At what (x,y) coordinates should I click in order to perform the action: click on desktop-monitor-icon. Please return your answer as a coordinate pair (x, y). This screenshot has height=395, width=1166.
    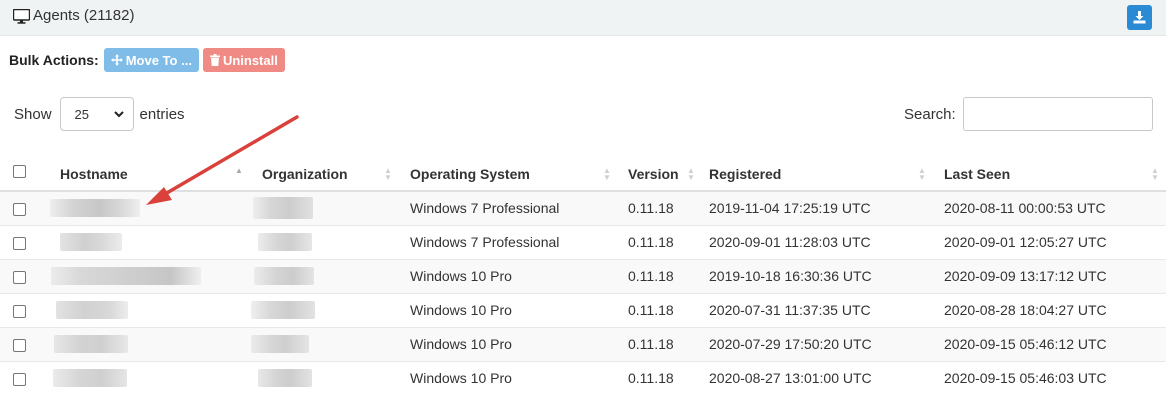
    Looking at the image, I should click on (21, 16).